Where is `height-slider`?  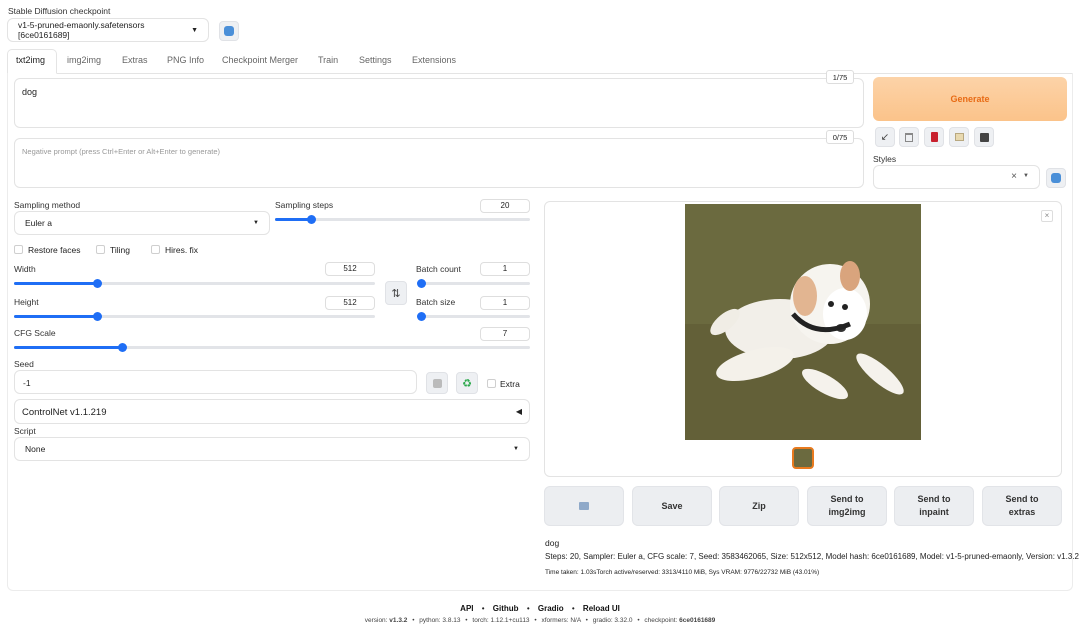 height-slider is located at coordinates (194, 316).